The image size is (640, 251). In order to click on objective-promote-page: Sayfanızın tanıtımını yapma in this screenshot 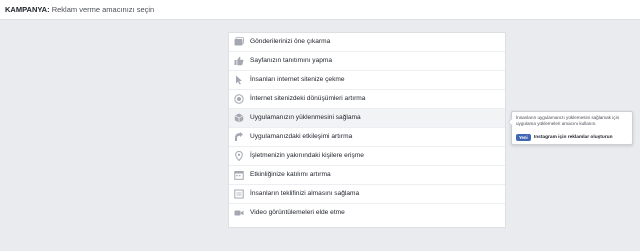, I will do `click(367, 61)`.